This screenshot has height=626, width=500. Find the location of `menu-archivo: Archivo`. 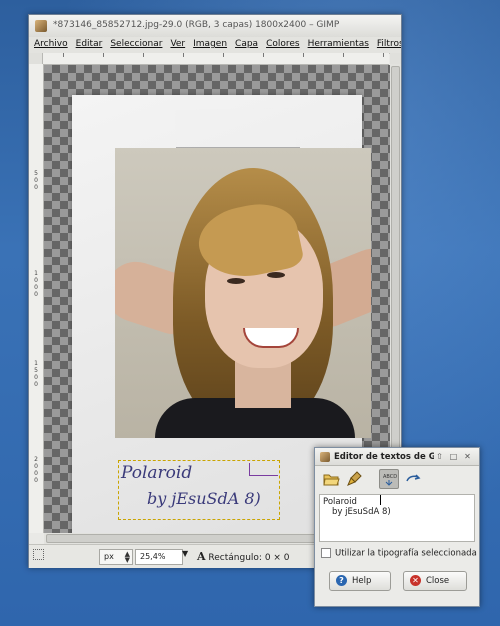

menu-archivo: Archivo is located at coordinates (50, 43).